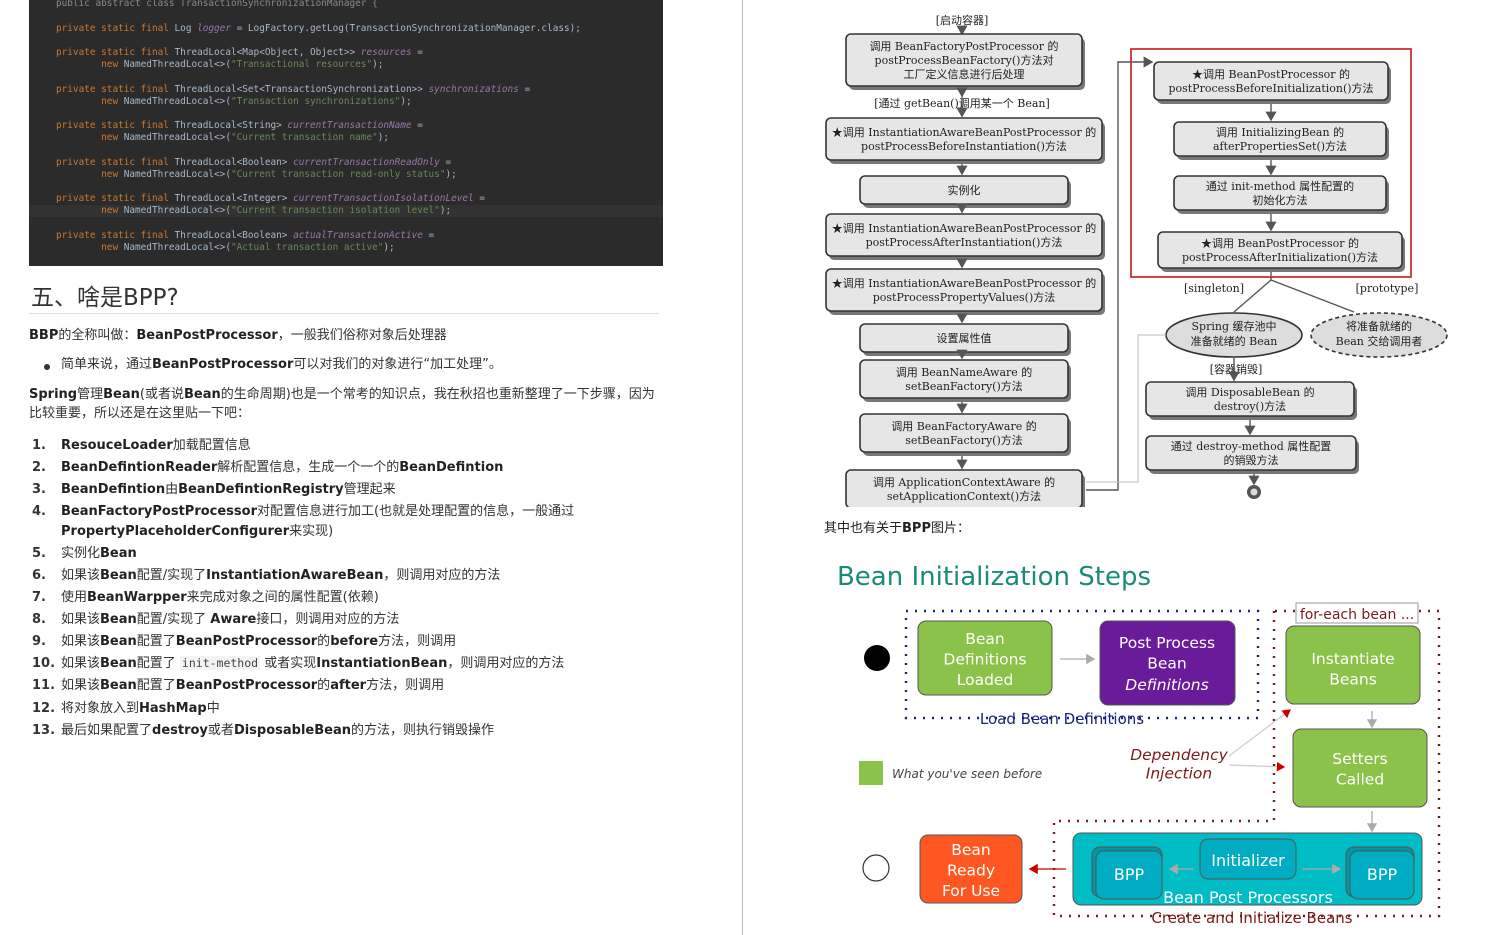 The width and height of the screenshot is (1497, 935). Describe the element at coordinates (1234, 326) in the screenshot. I see `bean-pool-text: Spring 缓存池中` at that location.